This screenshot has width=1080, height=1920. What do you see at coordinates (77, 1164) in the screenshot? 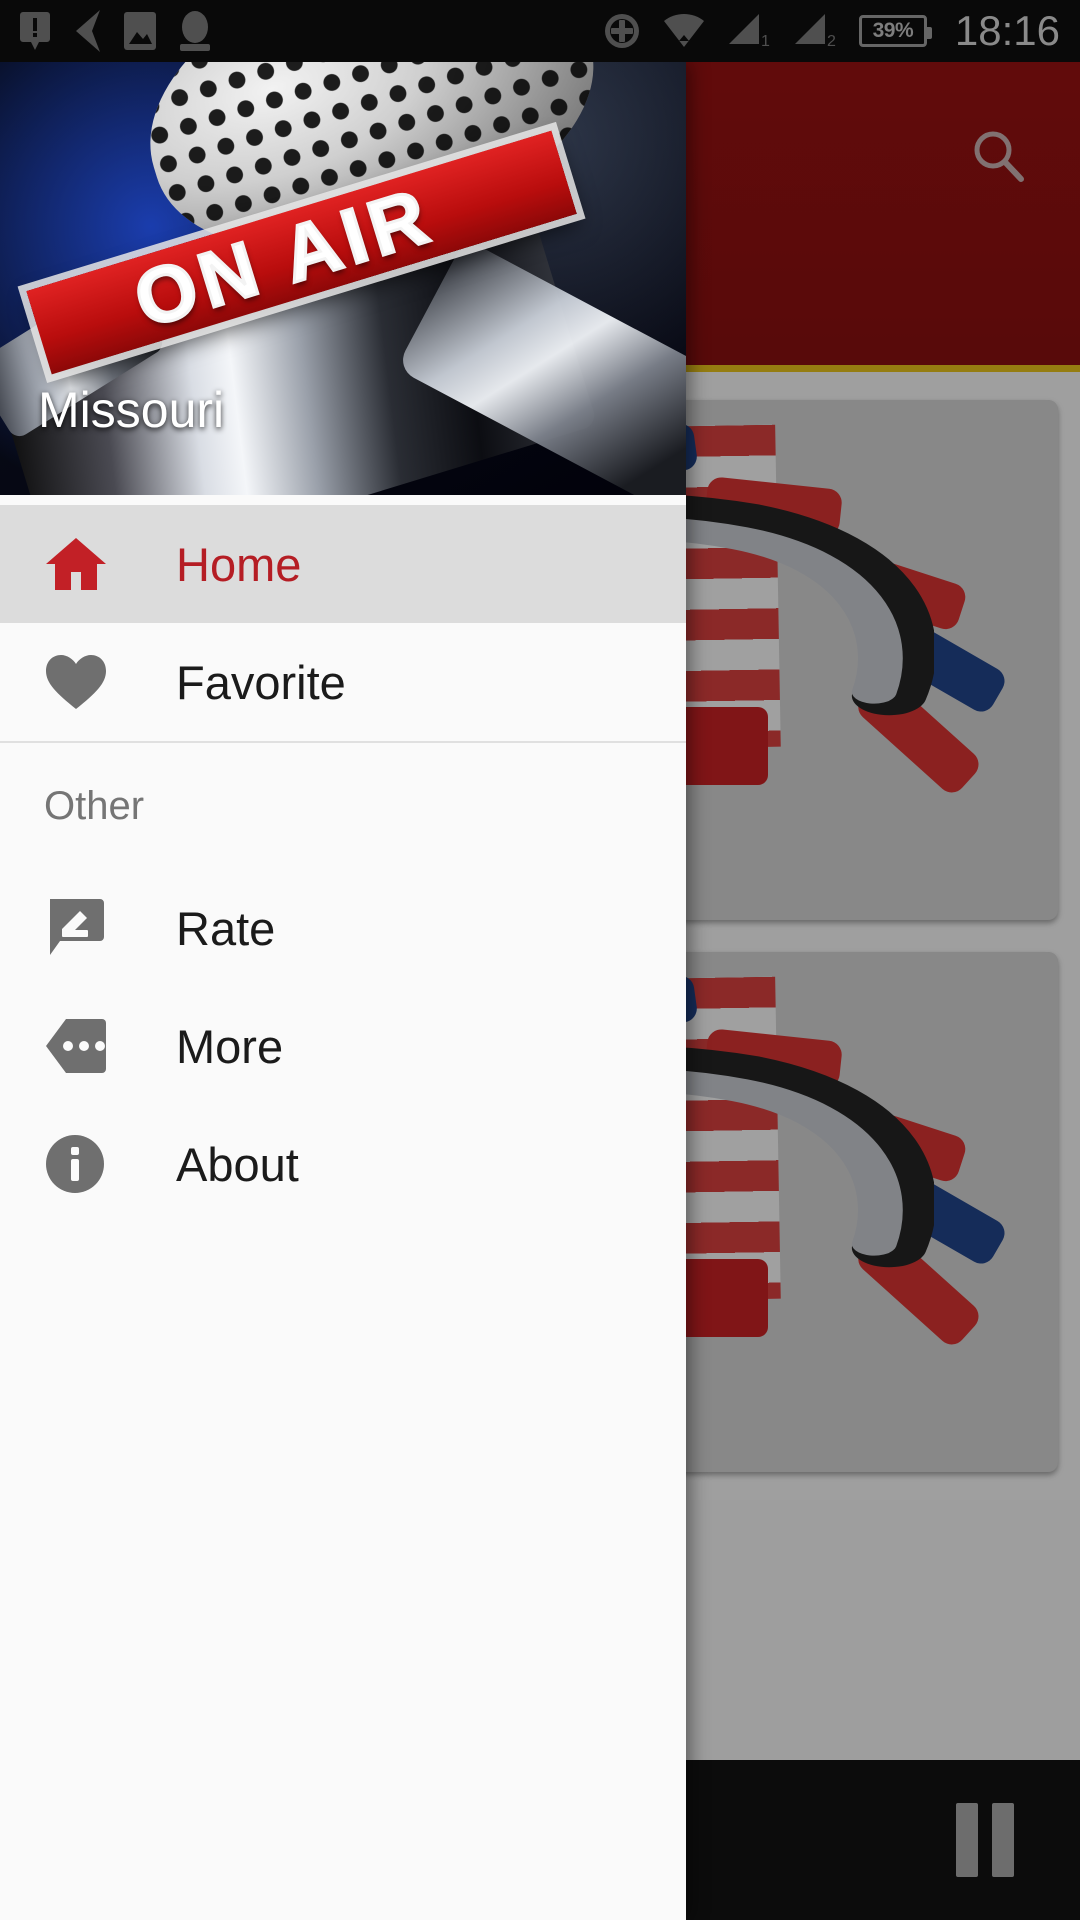
I see `info-icon` at bounding box center [77, 1164].